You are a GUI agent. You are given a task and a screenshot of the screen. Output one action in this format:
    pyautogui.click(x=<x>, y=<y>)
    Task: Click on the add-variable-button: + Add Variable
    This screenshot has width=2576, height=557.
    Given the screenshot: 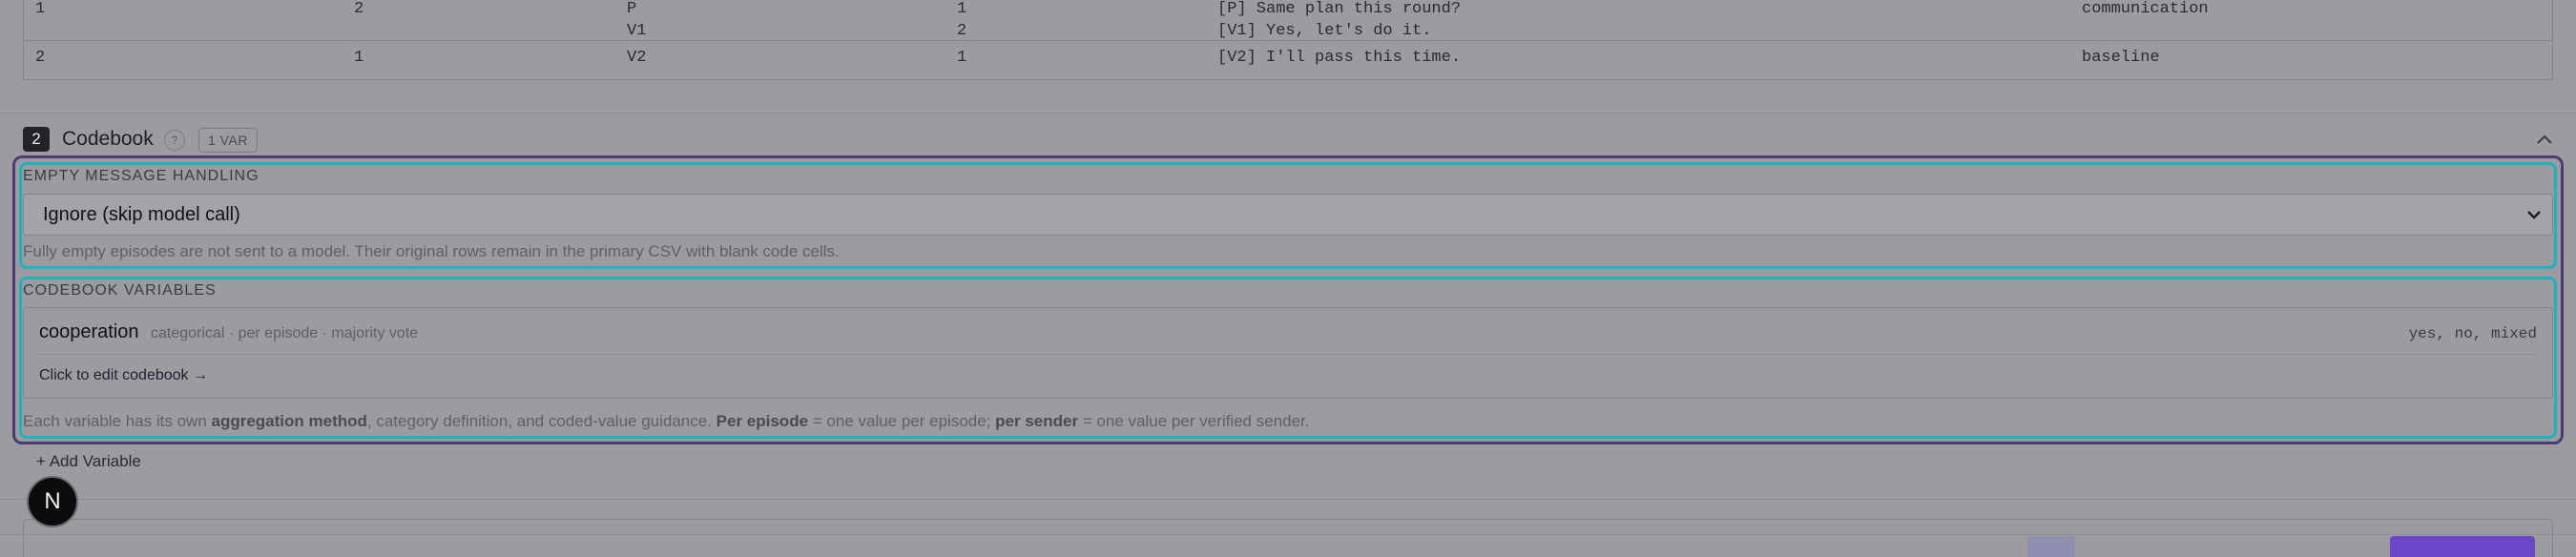 What is the action you would take?
    pyautogui.click(x=88, y=461)
    